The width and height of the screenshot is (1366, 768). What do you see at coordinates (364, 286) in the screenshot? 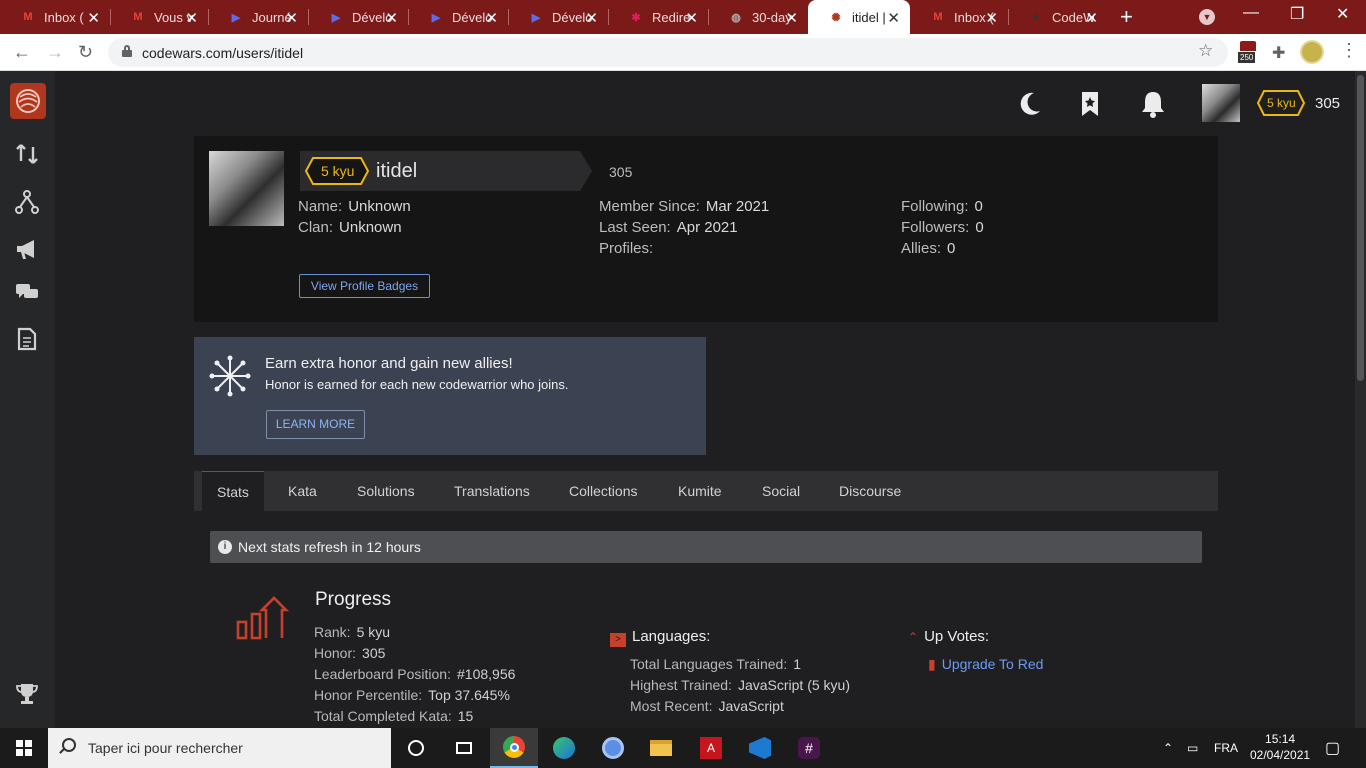
I see `view-profile-badges-button: View Profile Badges` at bounding box center [364, 286].